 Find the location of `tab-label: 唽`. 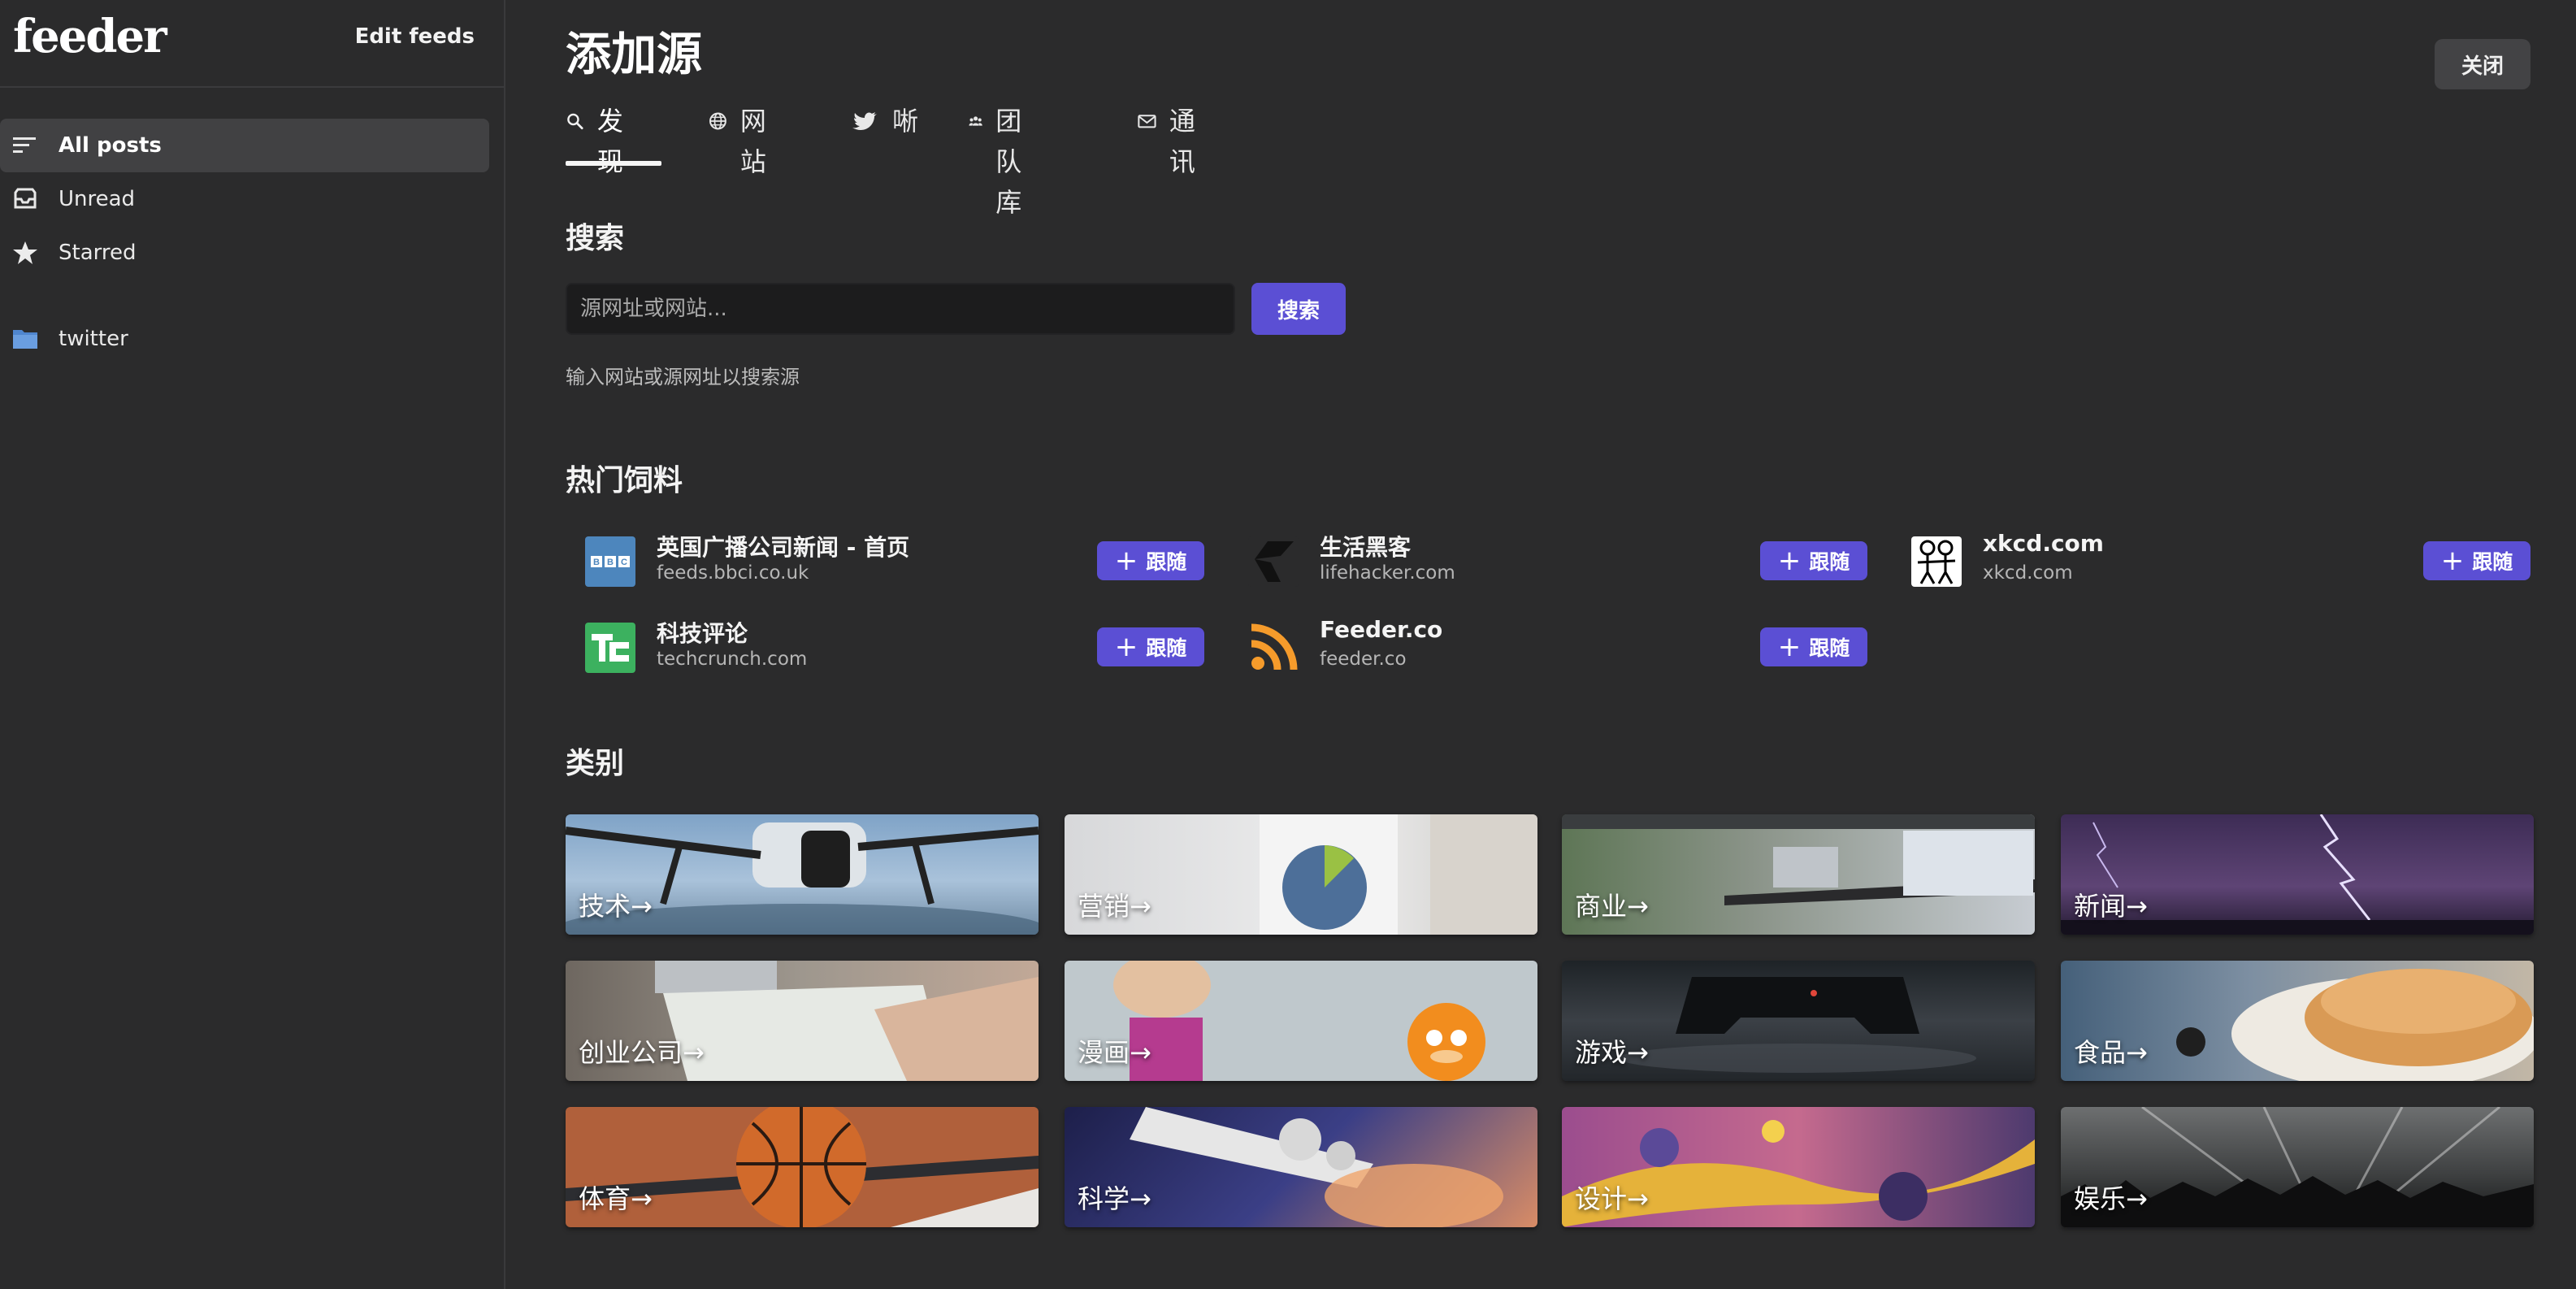

tab-label: 唽 is located at coordinates (906, 121).